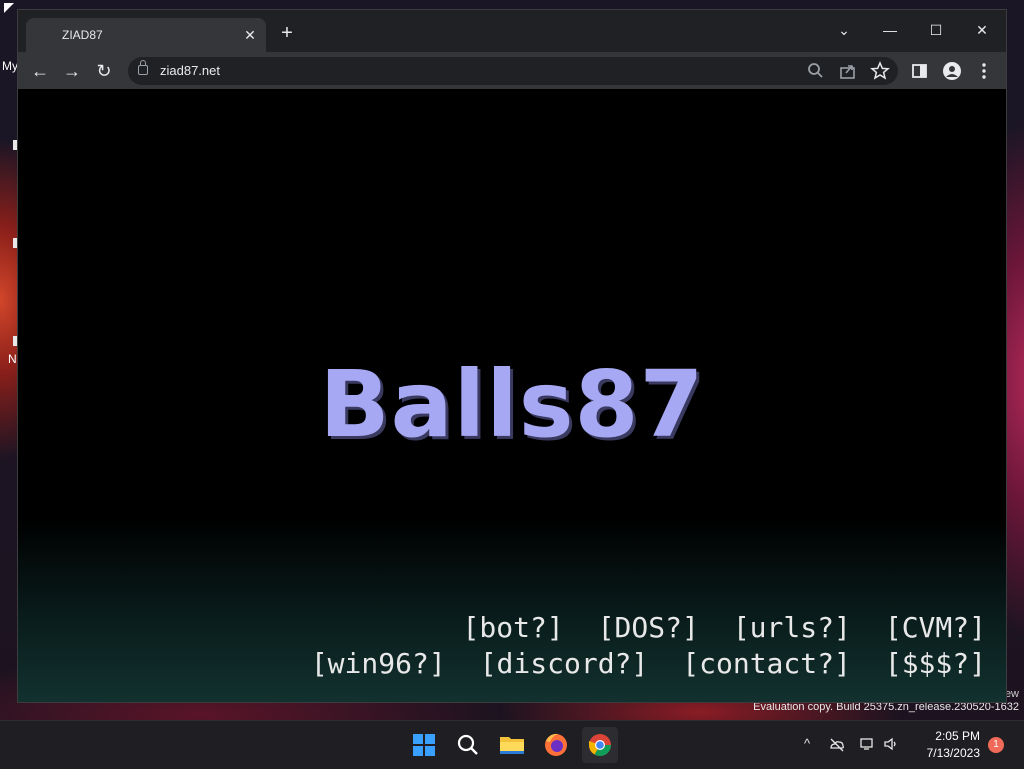 The image size is (1024, 769). Describe the element at coordinates (952, 71) in the screenshot. I see `profile-icon` at that location.